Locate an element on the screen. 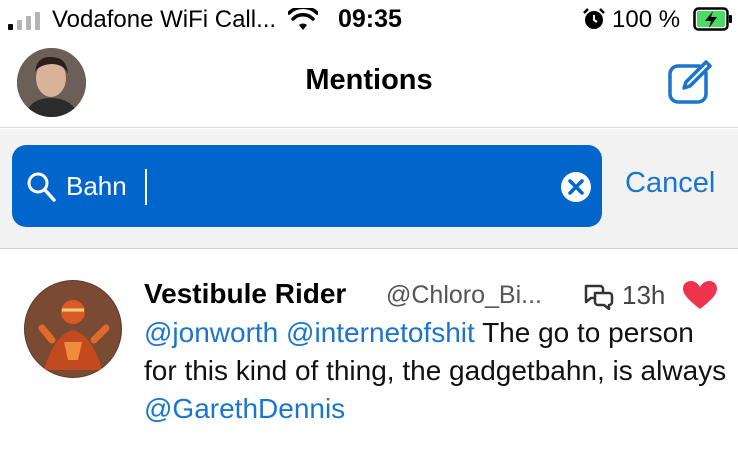 Image resolution: width=738 pixels, height=463 pixels. search-input is located at coordinates (301, 186).